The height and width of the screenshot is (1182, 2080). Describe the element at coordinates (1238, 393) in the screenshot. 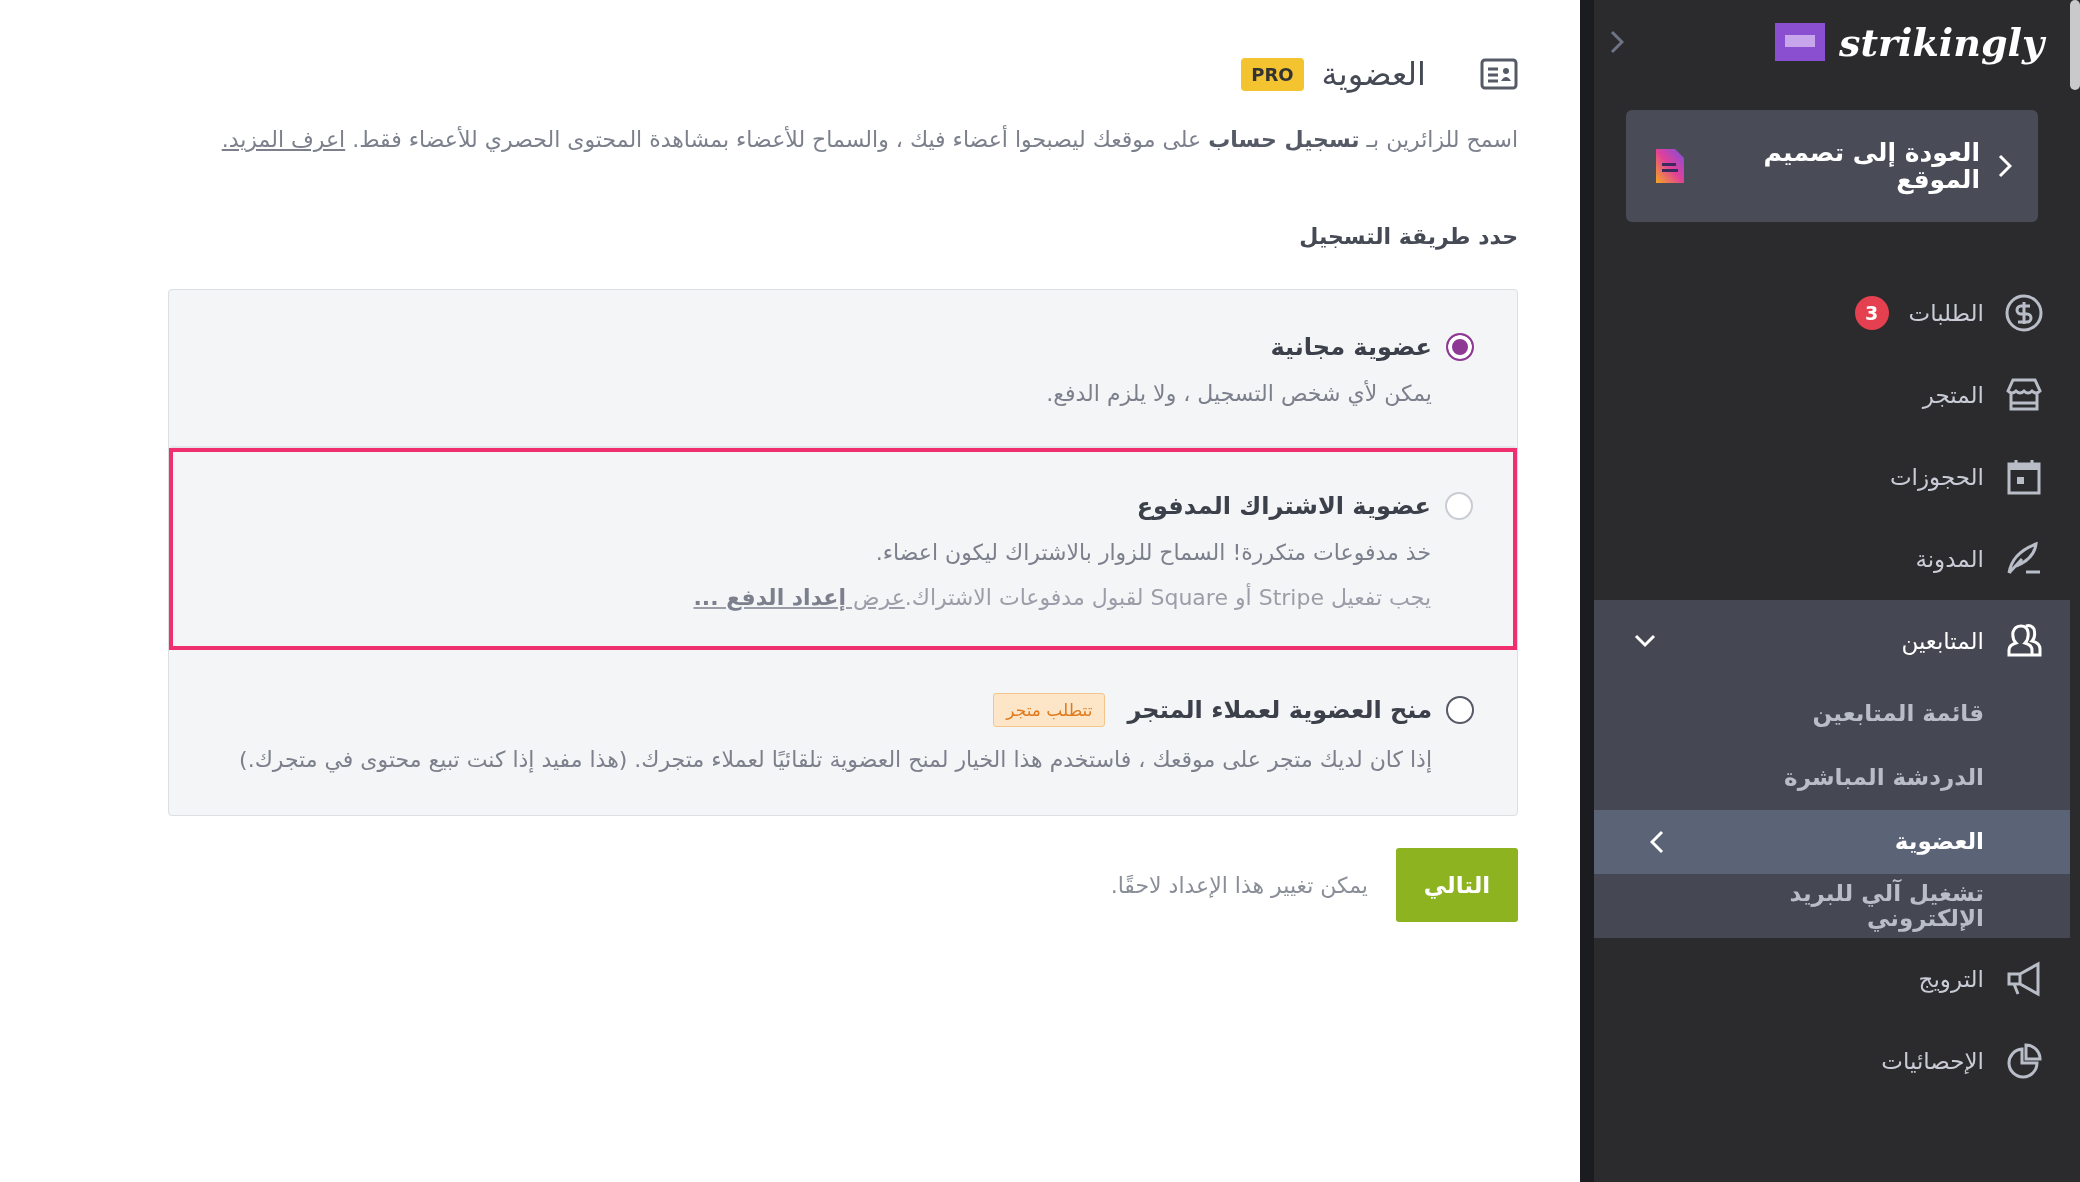

I see `option-description: يمكن لأي شخص التسجيل ، ولا يلزم الدفع.` at that location.